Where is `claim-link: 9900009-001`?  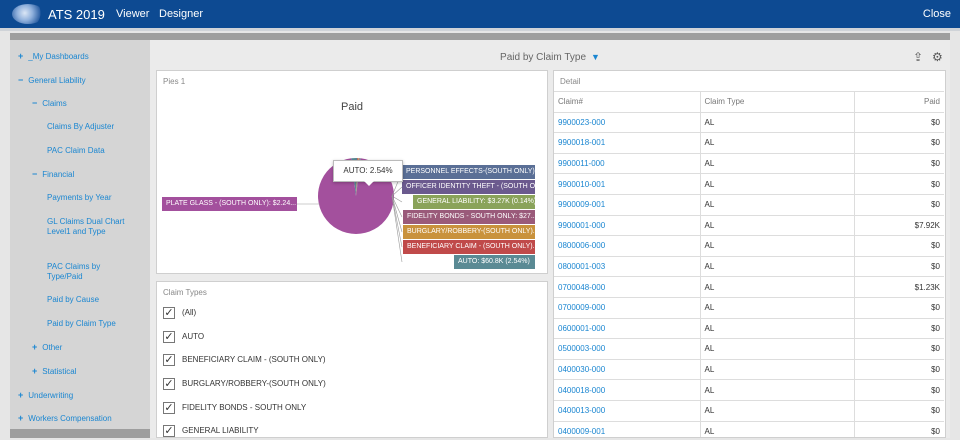 claim-link: 9900009-001 is located at coordinates (581, 204).